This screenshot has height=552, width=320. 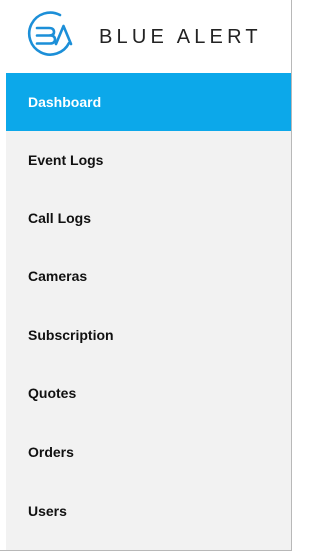 What do you see at coordinates (180, 37) in the screenshot?
I see `brand-name: BLUE ALERT` at bounding box center [180, 37].